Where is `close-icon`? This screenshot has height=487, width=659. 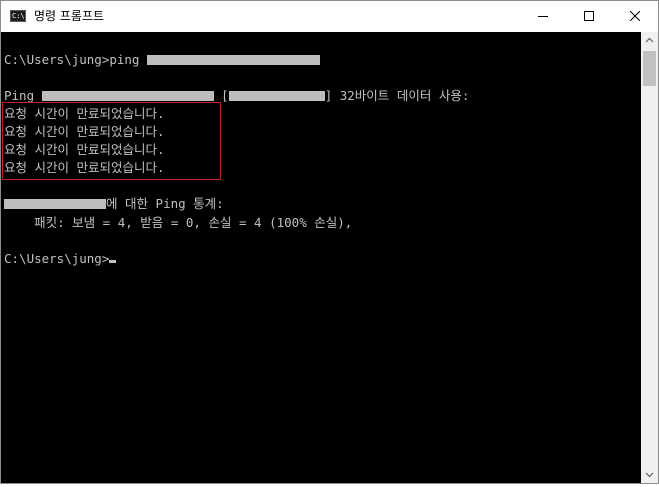 close-icon is located at coordinates (635, 16).